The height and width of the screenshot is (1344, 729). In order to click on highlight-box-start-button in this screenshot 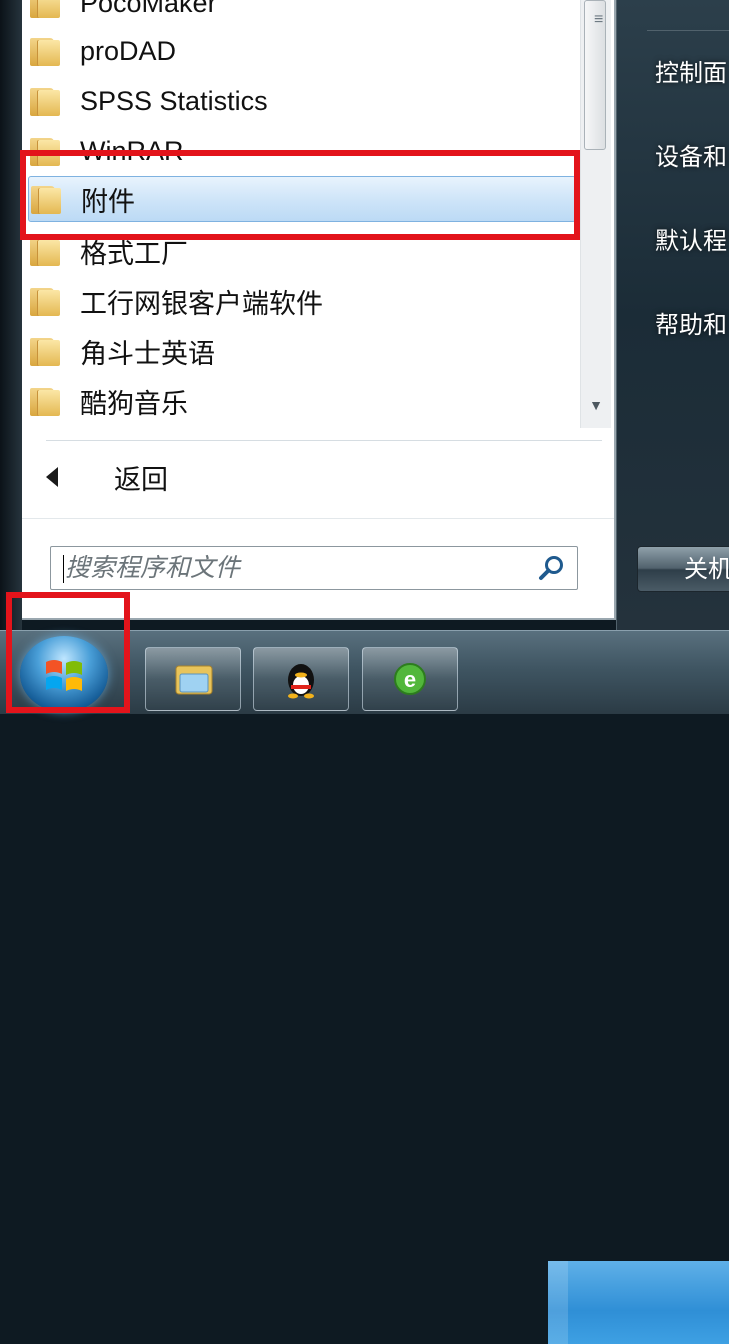, I will do `click(68, 652)`.